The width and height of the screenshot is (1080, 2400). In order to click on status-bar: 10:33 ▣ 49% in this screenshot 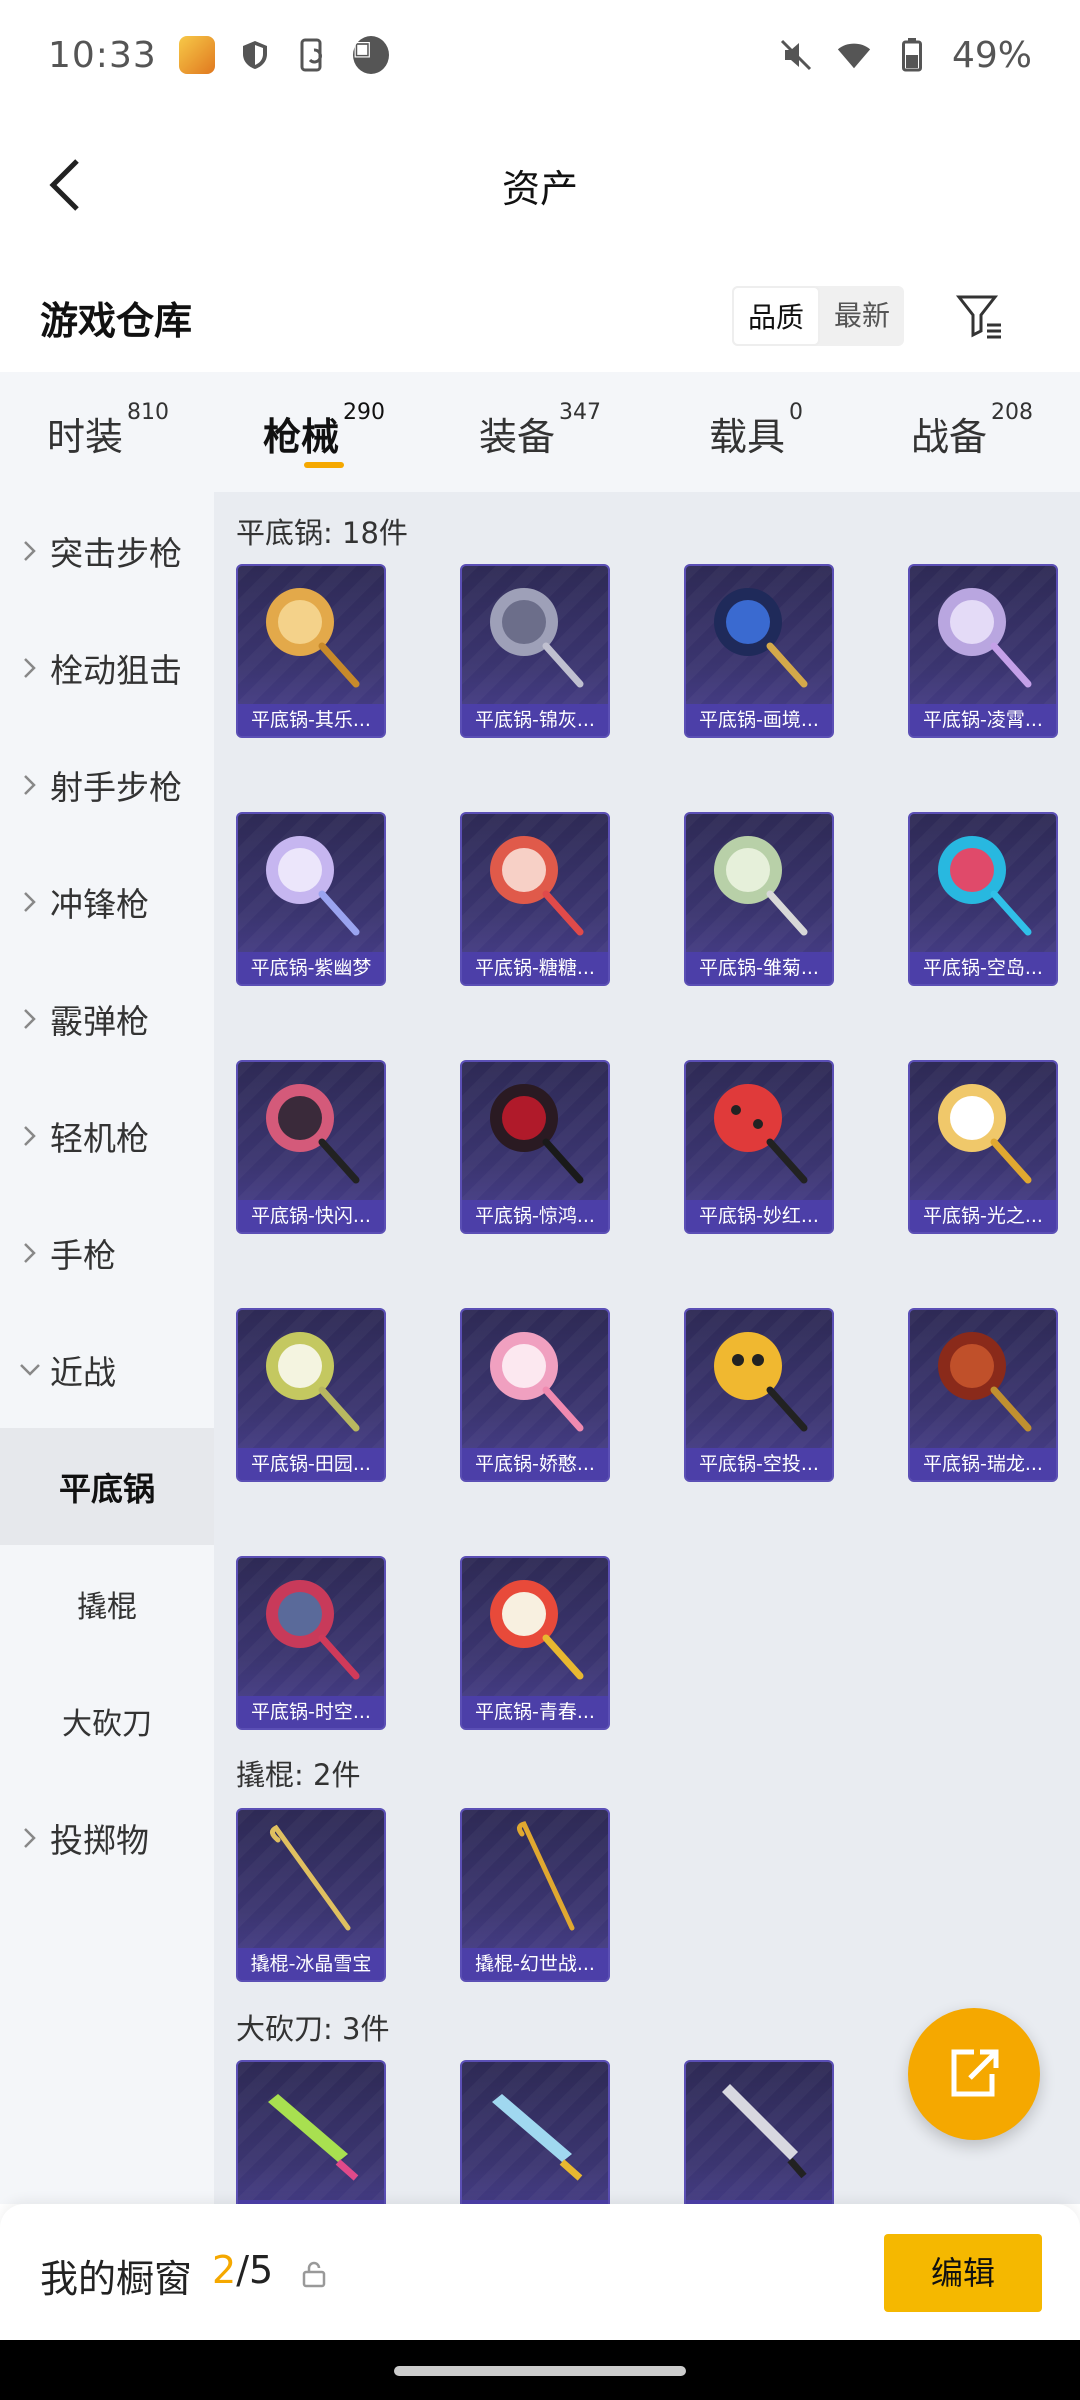, I will do `click(540, 55)`.